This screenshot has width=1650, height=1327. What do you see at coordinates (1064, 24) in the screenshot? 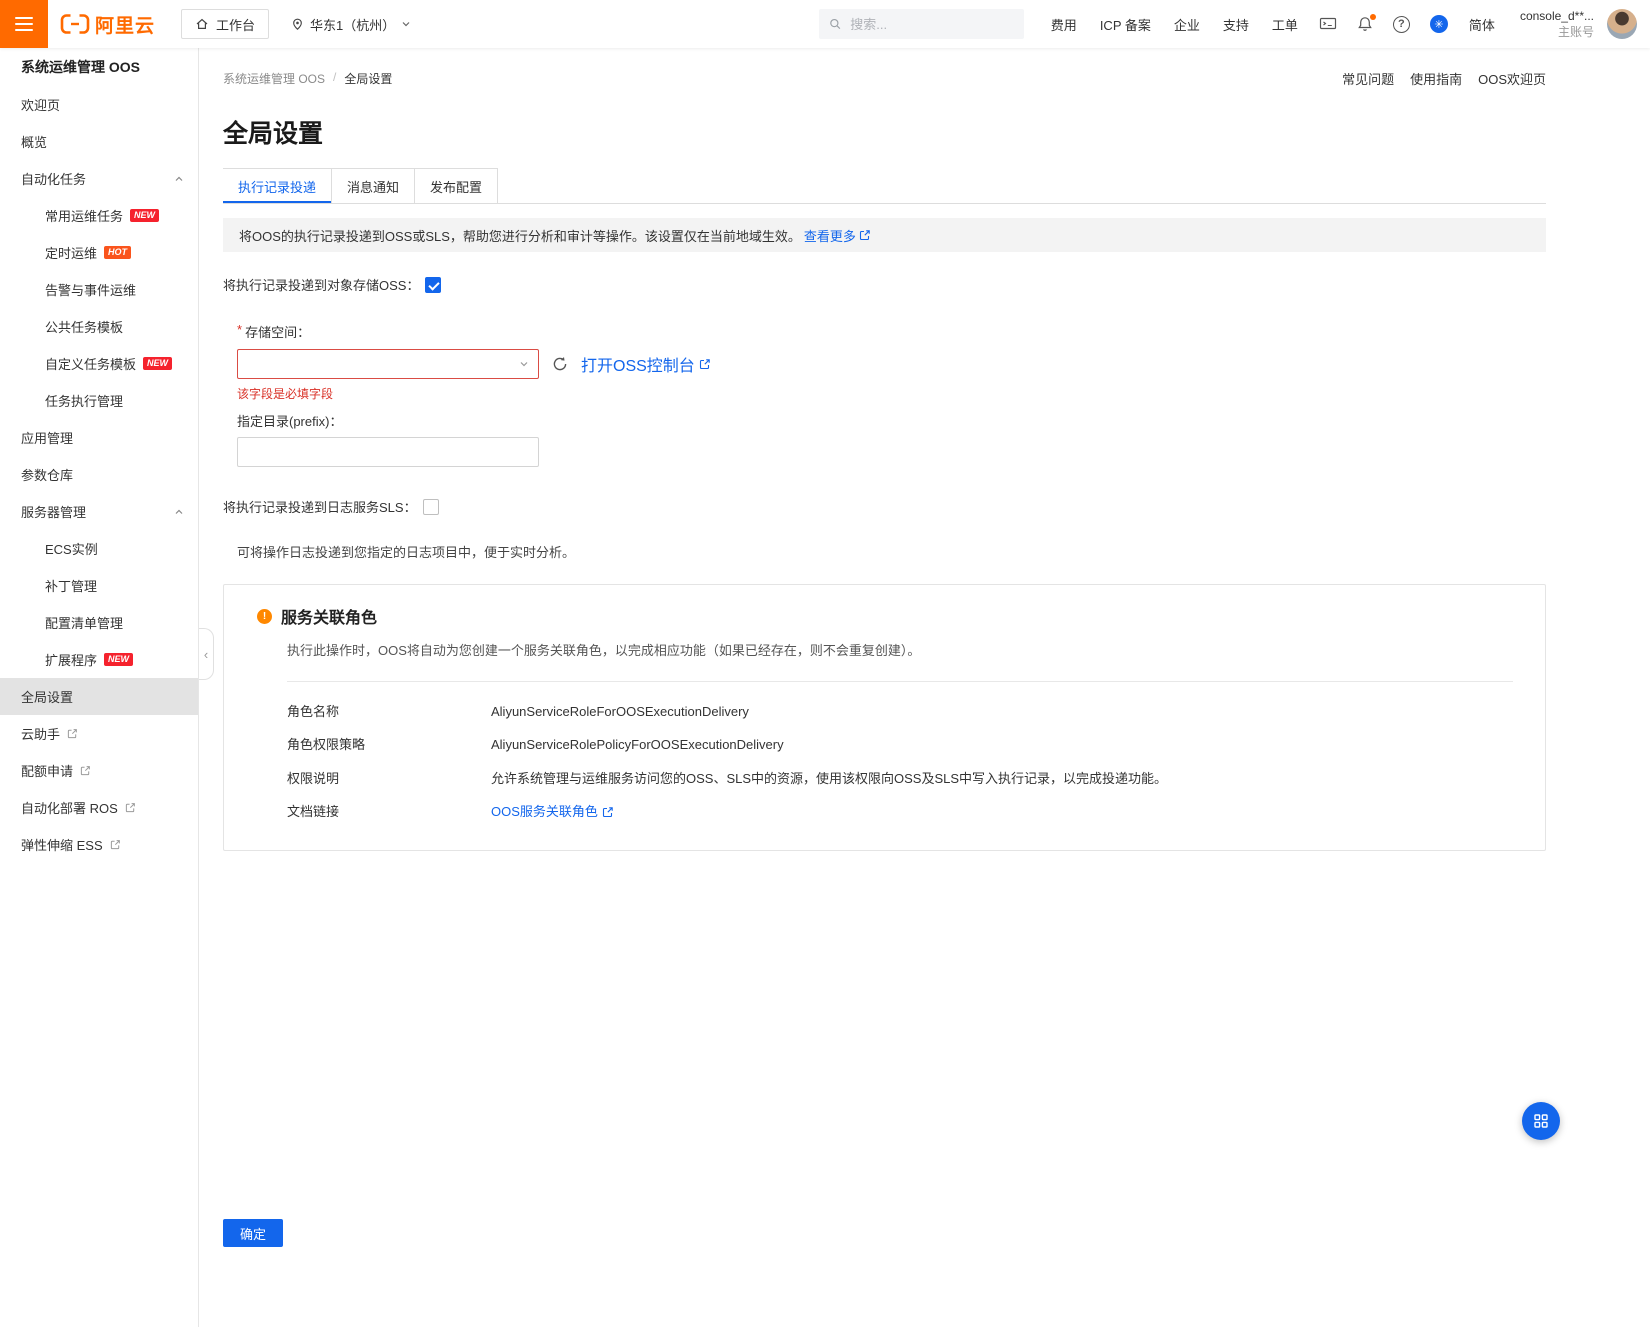
I see `topbar-menu-item: 费用` at bounding box center [1064, 24].